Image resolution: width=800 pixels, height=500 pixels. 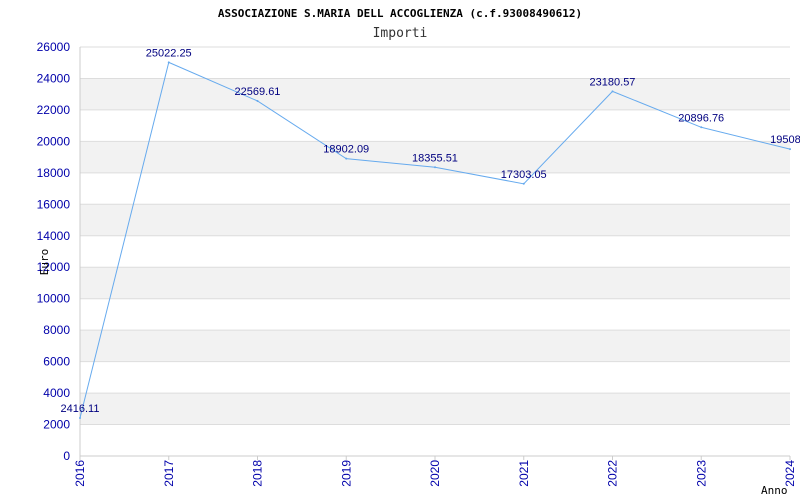 What do you see at coordinates (258, 92) in the screenshot?
I see `data-label: 22569.61` at bounding box center [258, 92].